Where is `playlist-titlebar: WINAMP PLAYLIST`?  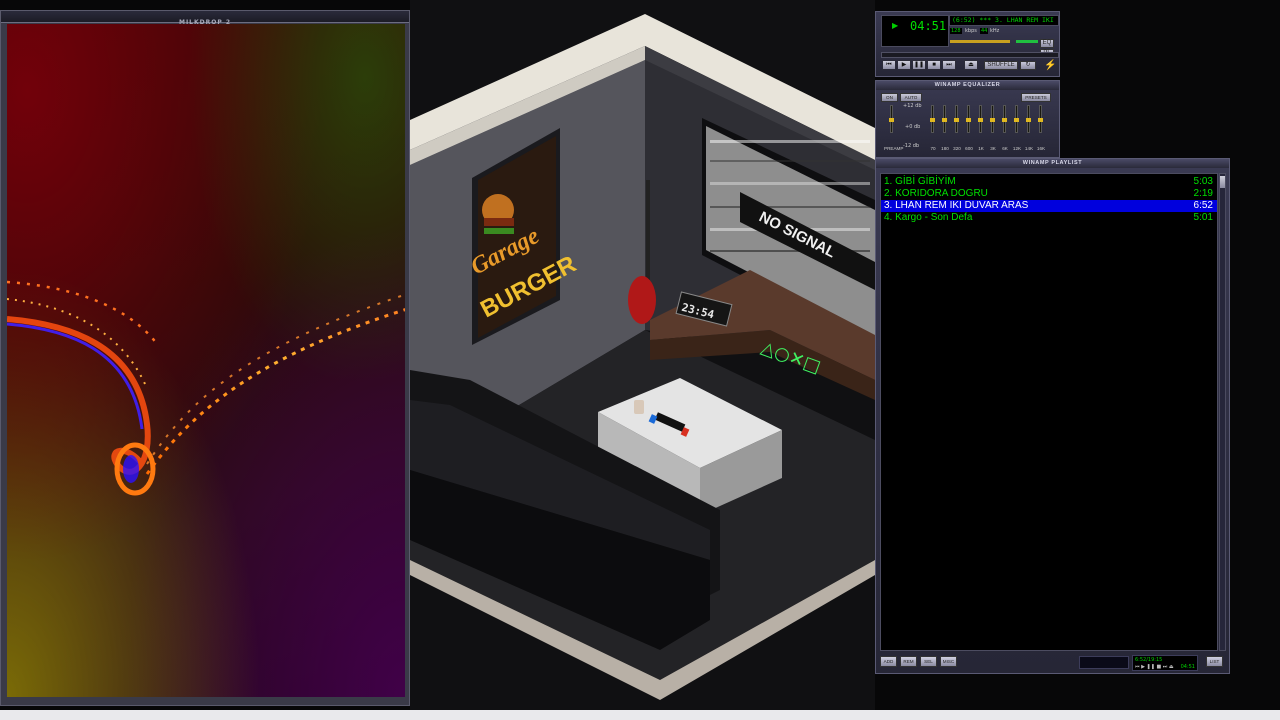
playlist-titlebar: WINAMP PLAYLIST is located at coordinates (1052, 163).